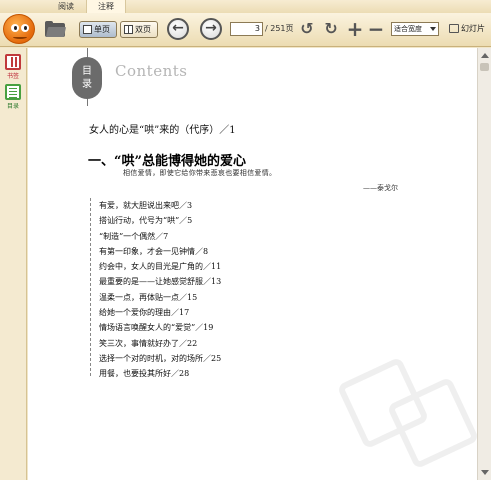 Image resolution: width=491 pixels, height=480 pixels. I want to click on tab-read: 阅读, so click(66, 6).